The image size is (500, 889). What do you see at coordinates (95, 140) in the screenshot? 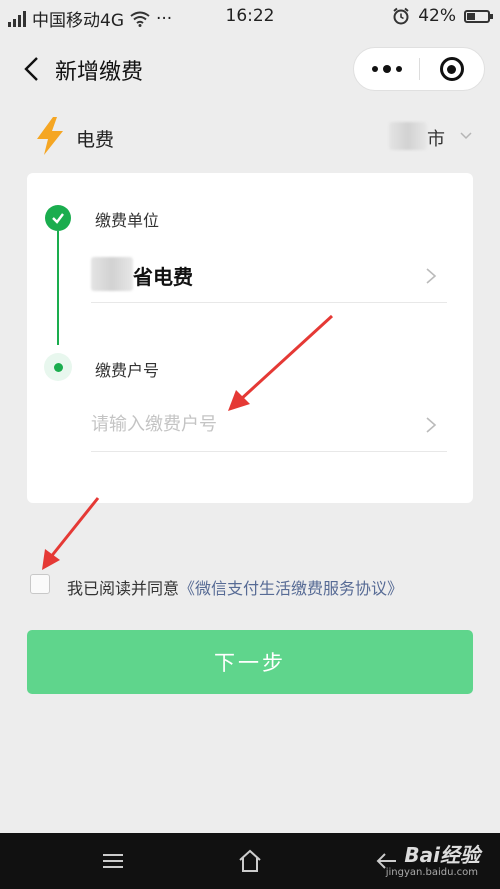
I see `fee-type-label: 电费` at bounding box center [95, 140].